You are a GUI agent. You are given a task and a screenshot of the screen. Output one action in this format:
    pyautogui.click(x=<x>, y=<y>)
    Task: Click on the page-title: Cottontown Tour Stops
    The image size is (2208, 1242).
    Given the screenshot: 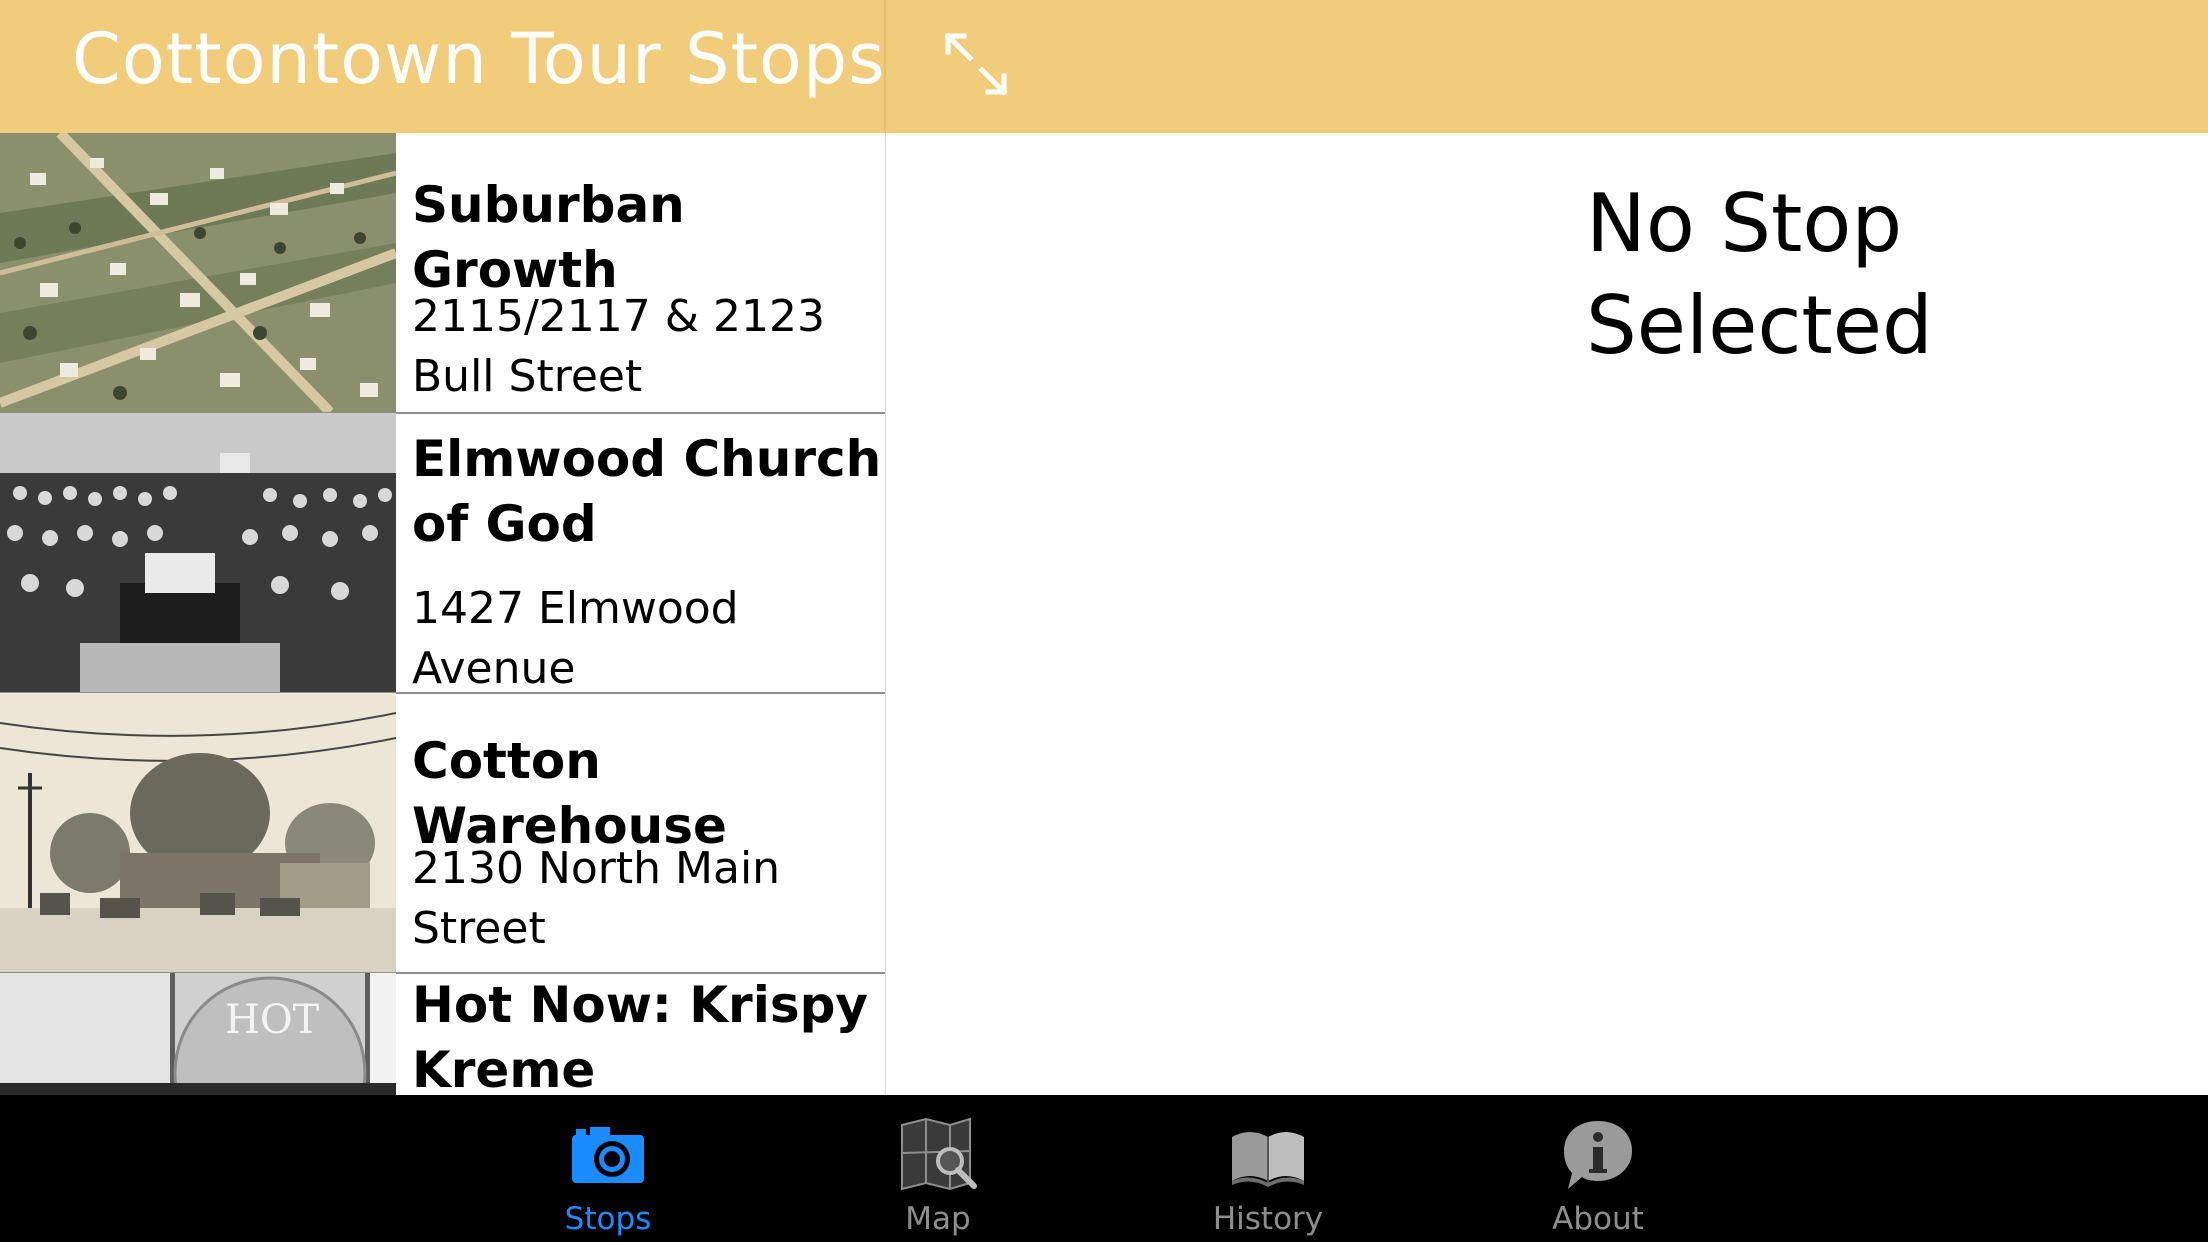 What is the action you would take?
    pyautogui.click(x=479, y=59)
    